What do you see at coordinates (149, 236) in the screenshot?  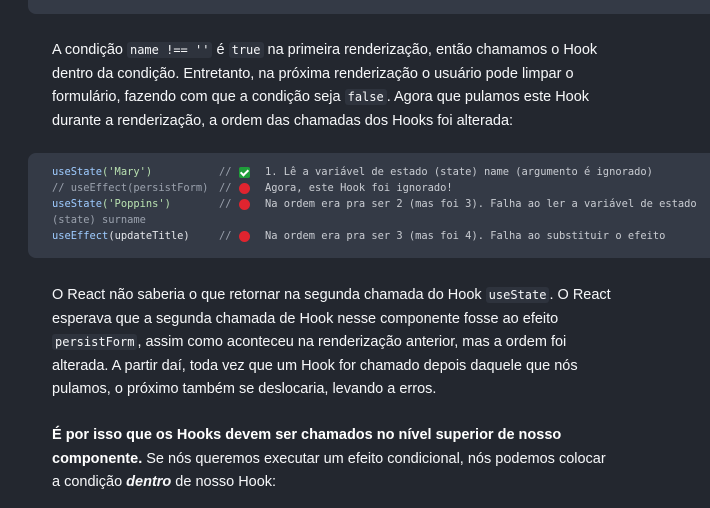 I see `code-args: (updateTitle)` at bounding box center [149, 236].